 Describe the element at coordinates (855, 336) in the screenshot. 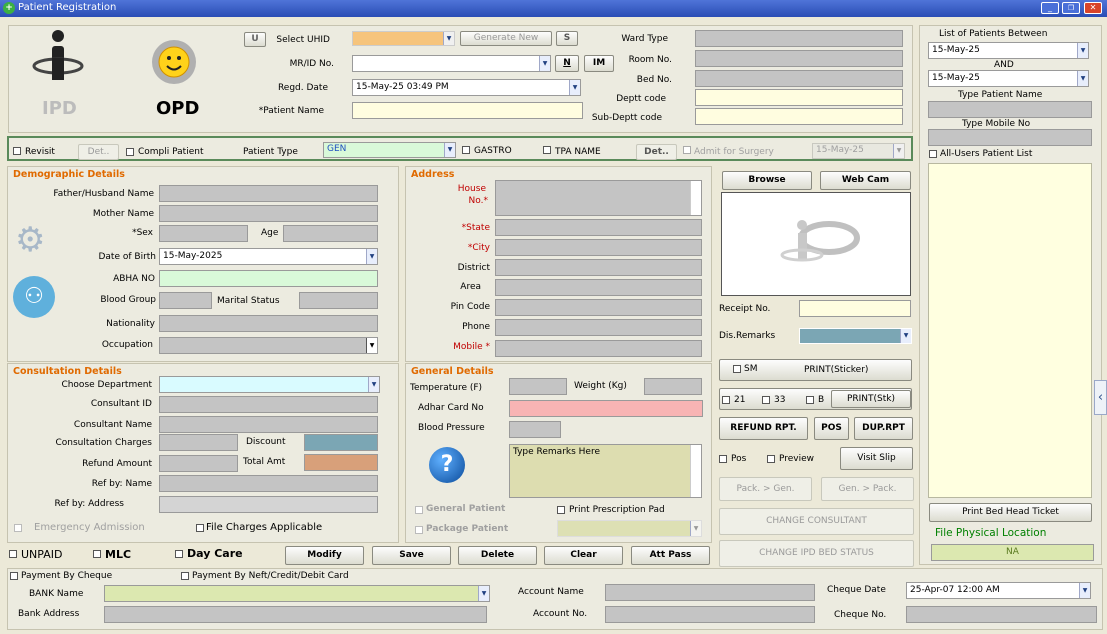

I see `dis-remarks-select: ▼` at that location.